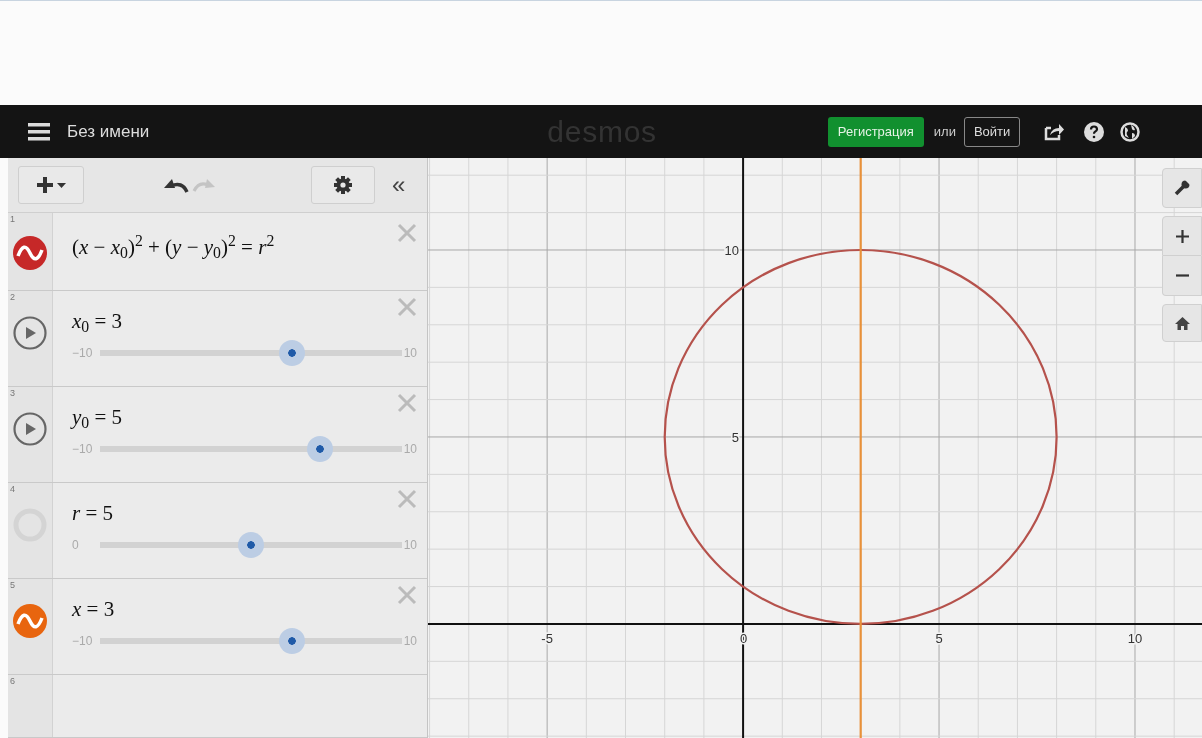 This screenshot has width=1202, height=738. Describe the element at coordinates (1054, 131) in the screenshot. I see `share-icon` at that location.